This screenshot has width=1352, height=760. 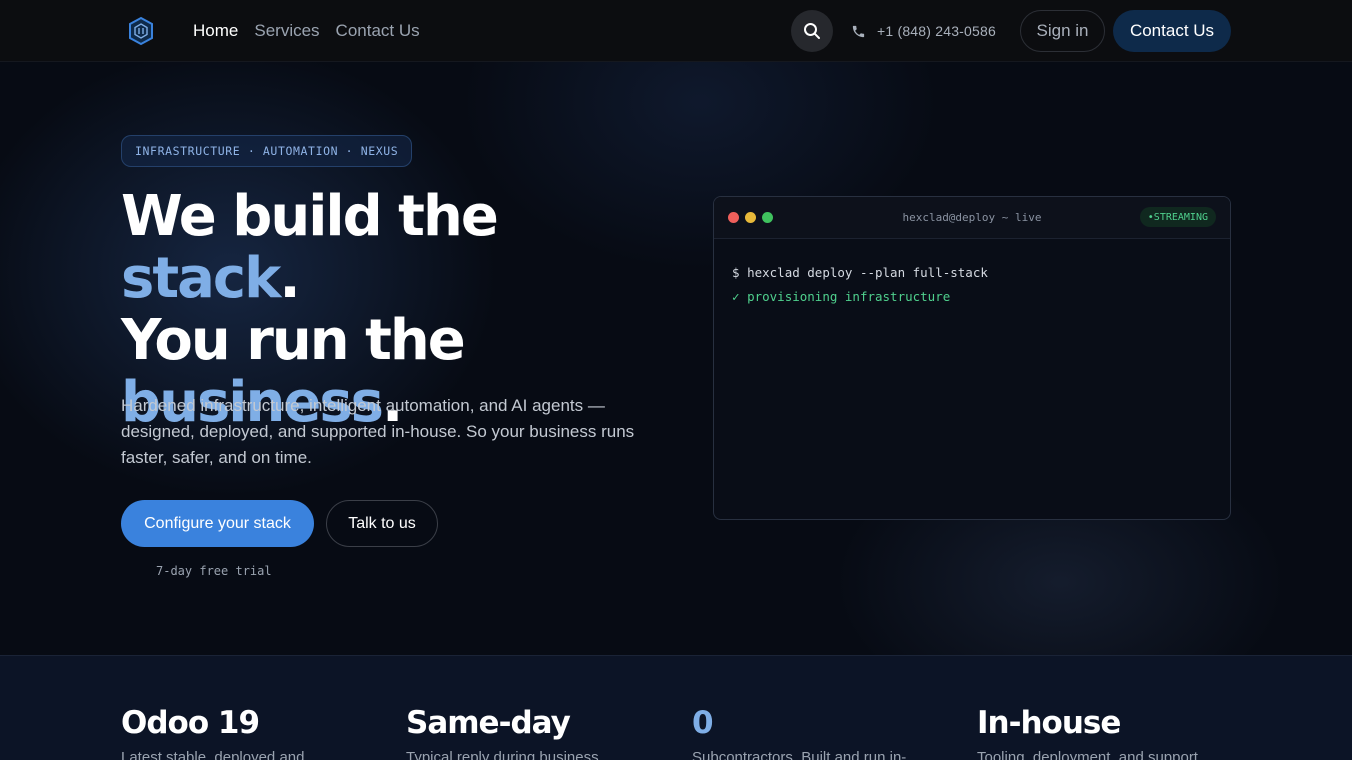 What do you see at coordinates (267, 151) in the screenshot?
I see `hero-badge: INFRASTRUCTURE · AUTOMATION · NEXUS` at bounding box center [267, 151].